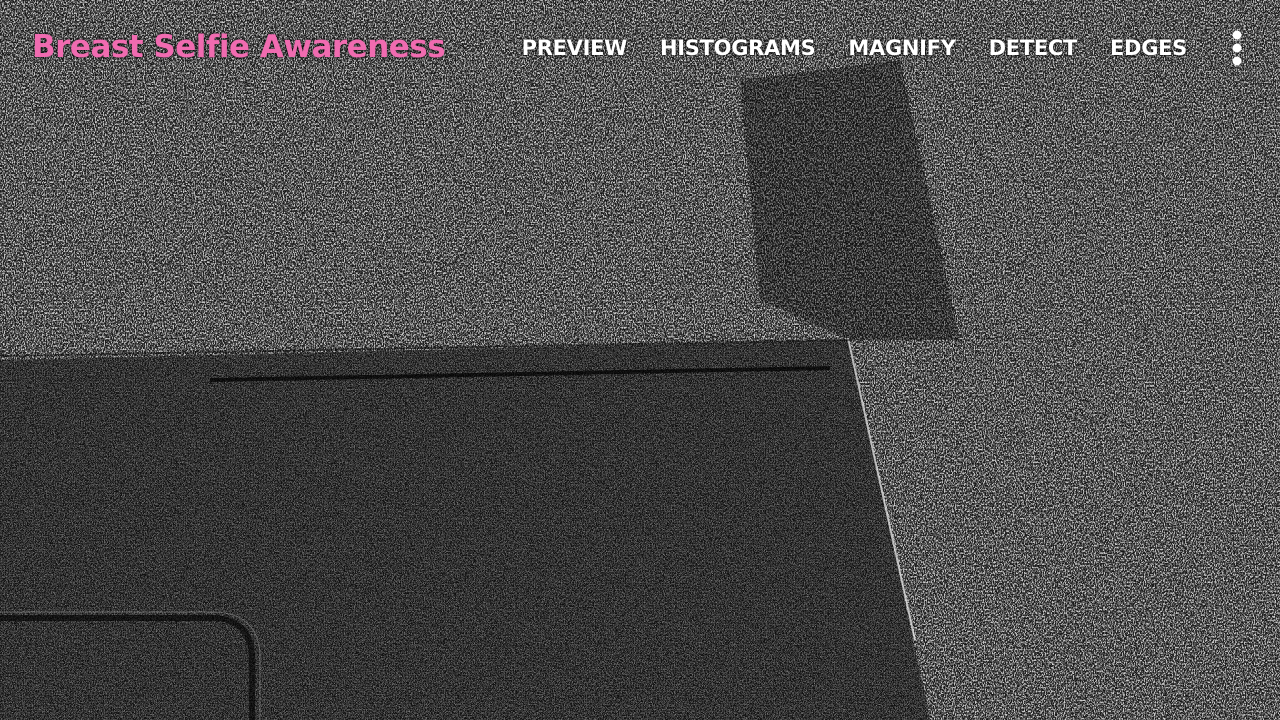 Image resolution: width=1280 pixels, height=720 pixels. I want to click on overflow-menu-button, so click(1237, 48).